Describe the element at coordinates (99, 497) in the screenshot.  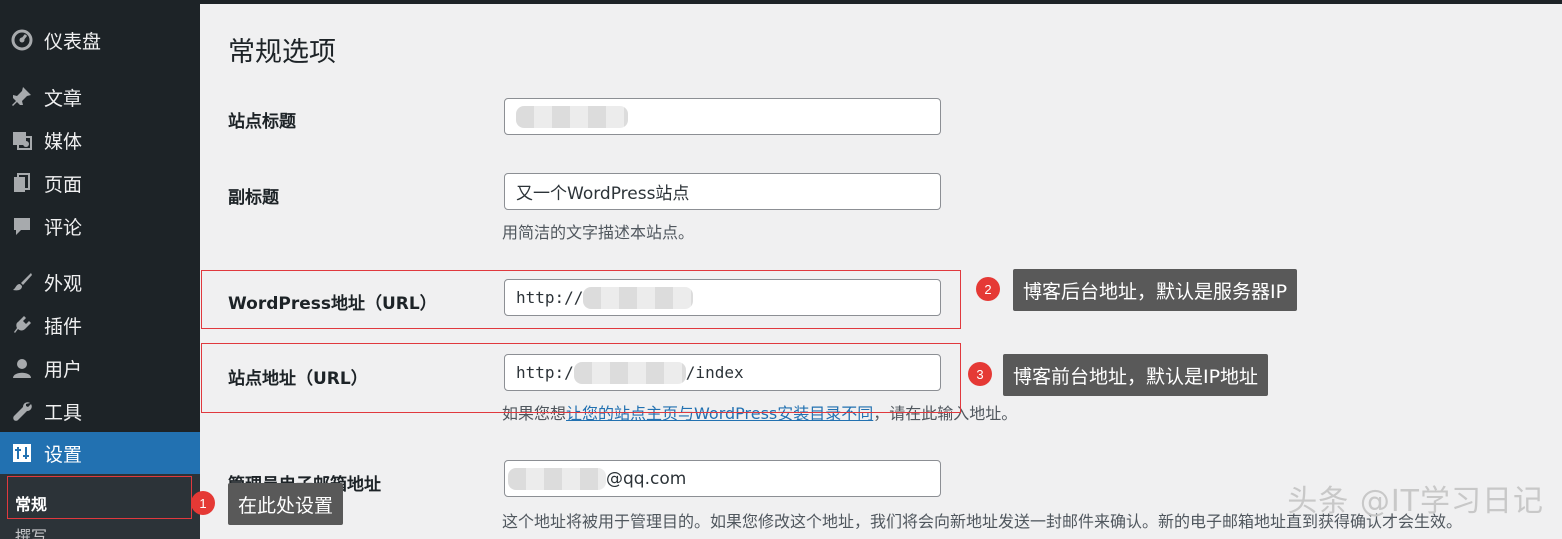
I see `highlight-box-general` at that location.